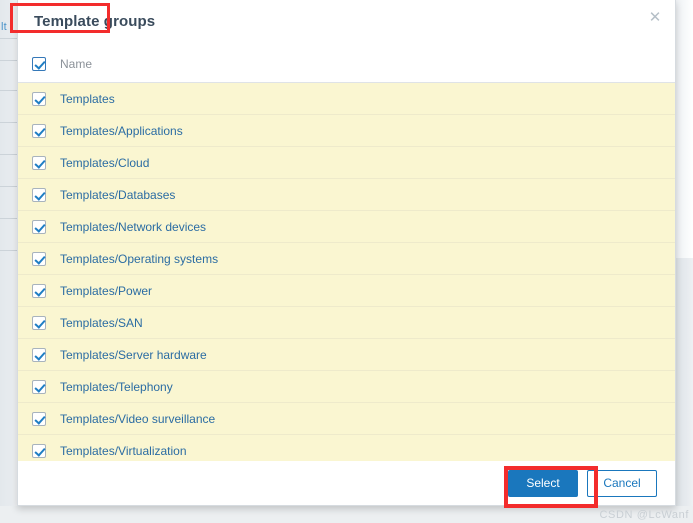  I want to click on list-item-label: Templates/Telephony, so click(116, 387).